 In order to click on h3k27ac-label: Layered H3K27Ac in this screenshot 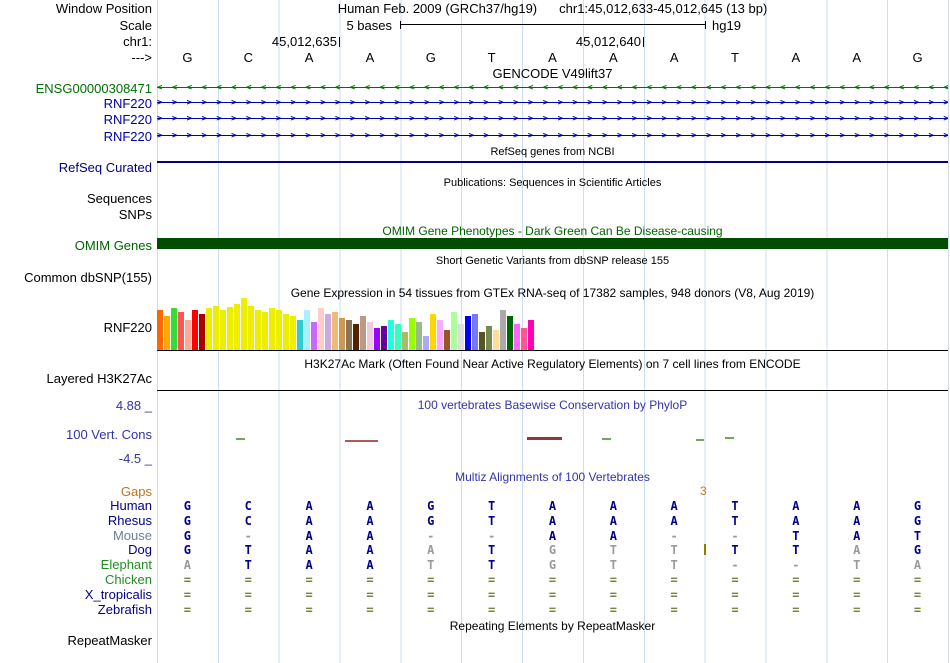, I will do `click(99, 378)`.